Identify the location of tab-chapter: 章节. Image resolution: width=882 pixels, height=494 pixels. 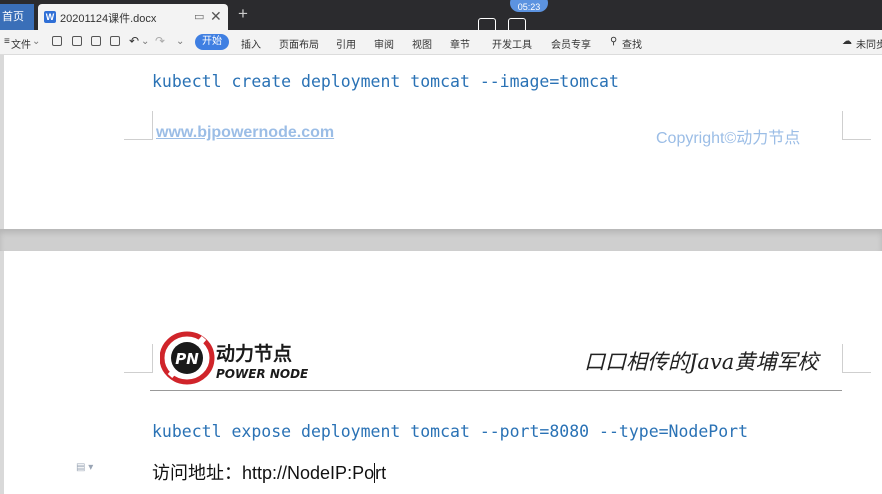
(460, 43).